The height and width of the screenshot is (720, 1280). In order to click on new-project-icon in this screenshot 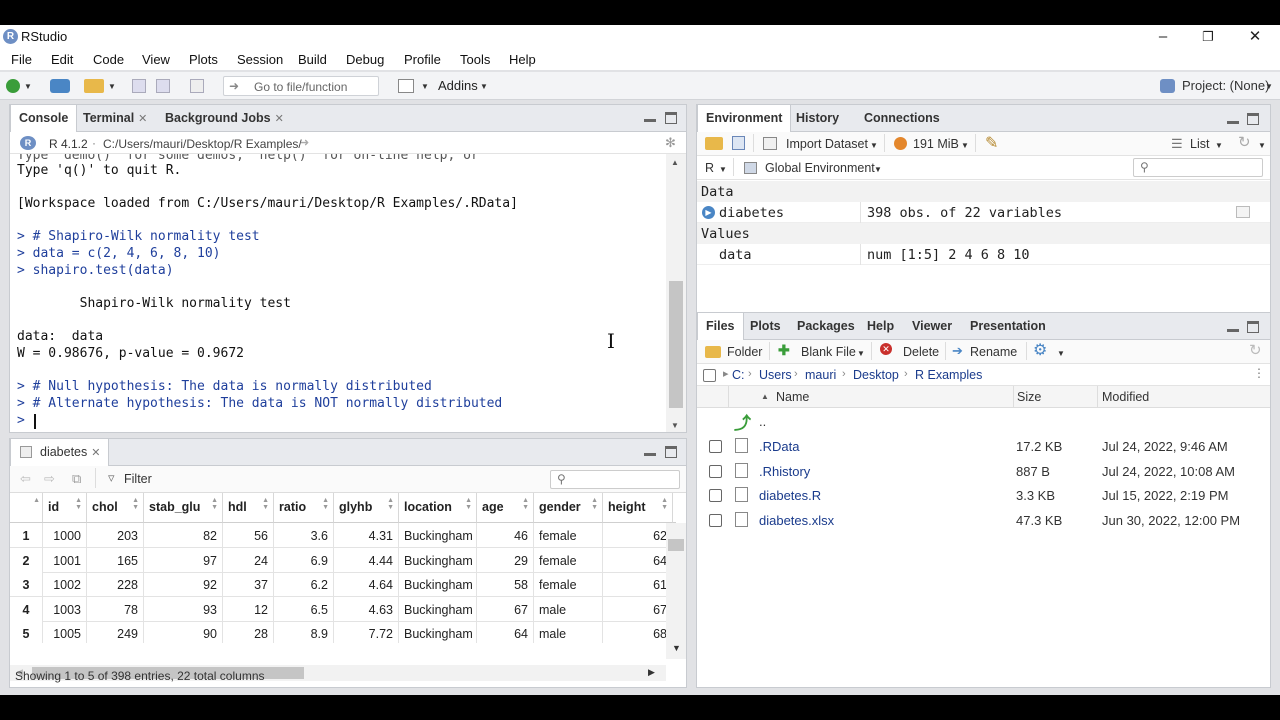, I will do `click(60, 86)`.